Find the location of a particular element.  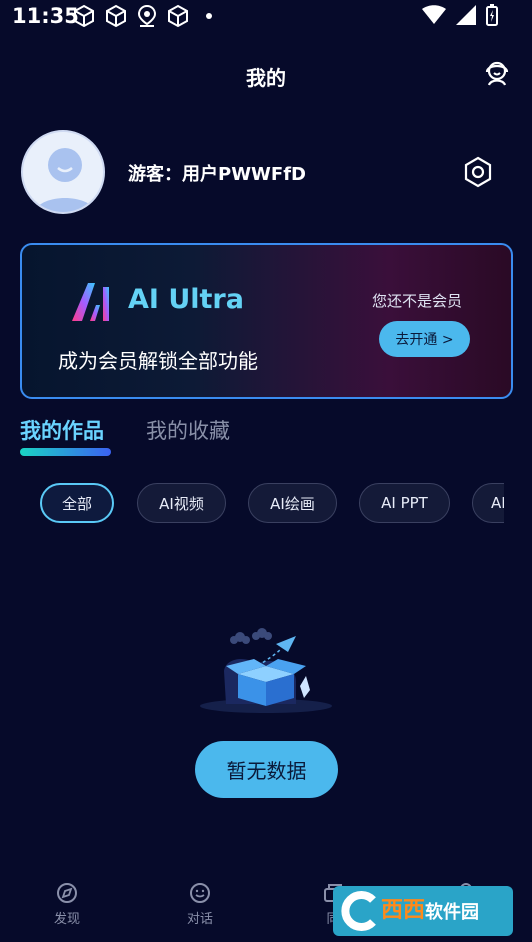

filter-chips: 全部 AI视频 AI绘画 AI PPT AI is located at coordinates (252, 503).